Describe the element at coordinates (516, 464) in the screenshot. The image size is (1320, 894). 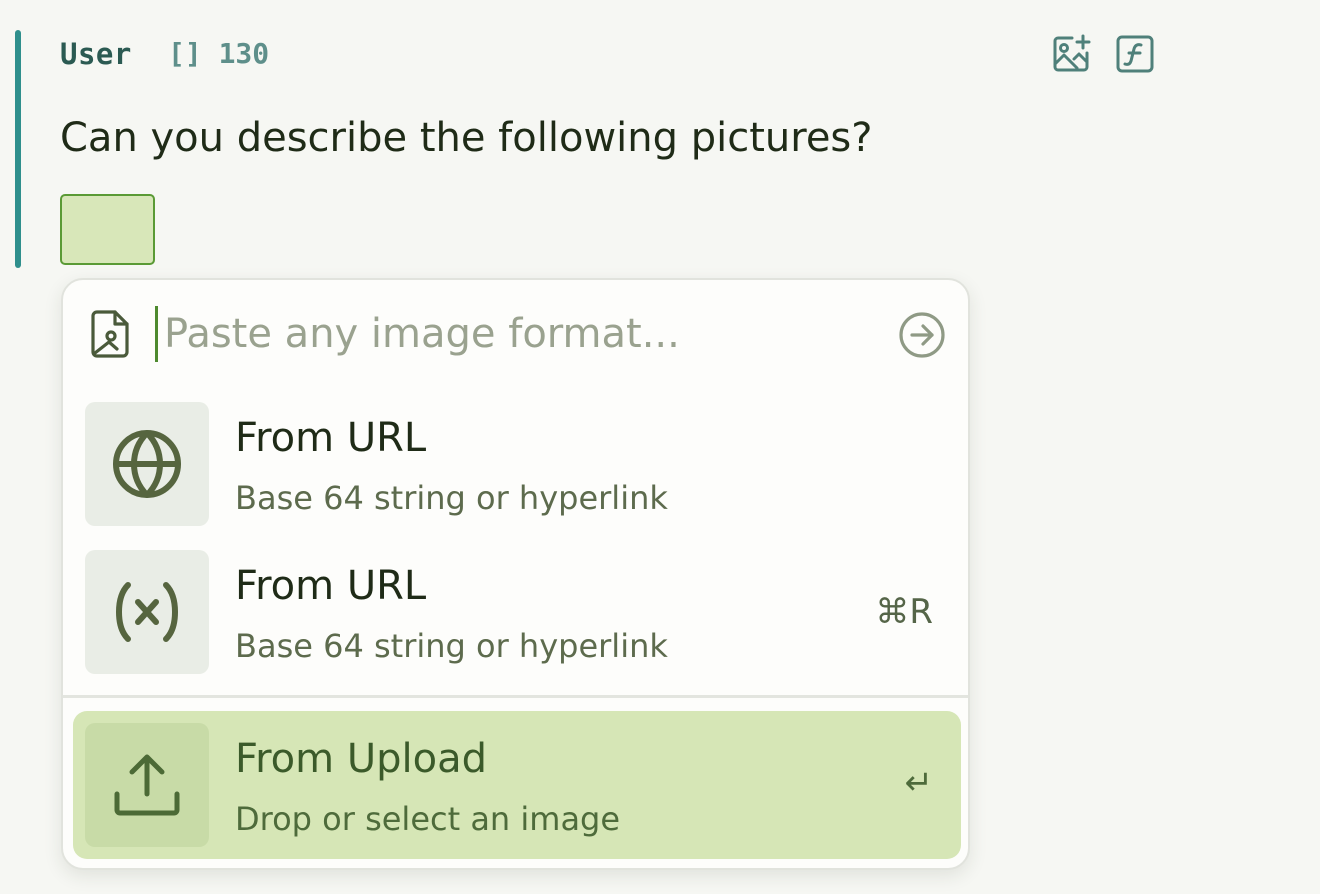
I see `menu-item-from-url: From URL Base 64 string or hyperlink` at that location.